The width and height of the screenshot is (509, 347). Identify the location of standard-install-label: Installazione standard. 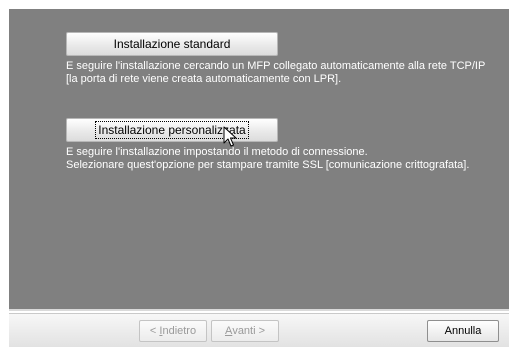
(172, 44).